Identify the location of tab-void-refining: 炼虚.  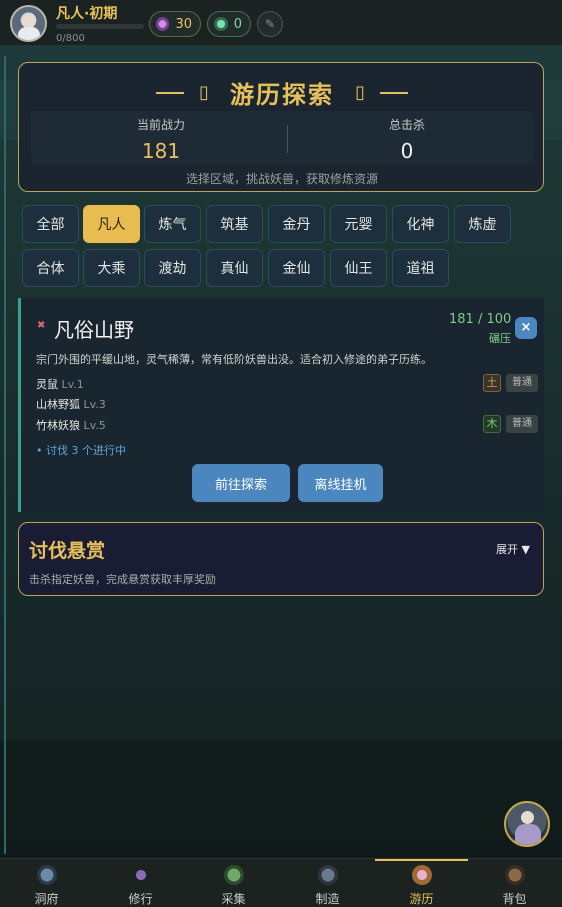
(482, 224).